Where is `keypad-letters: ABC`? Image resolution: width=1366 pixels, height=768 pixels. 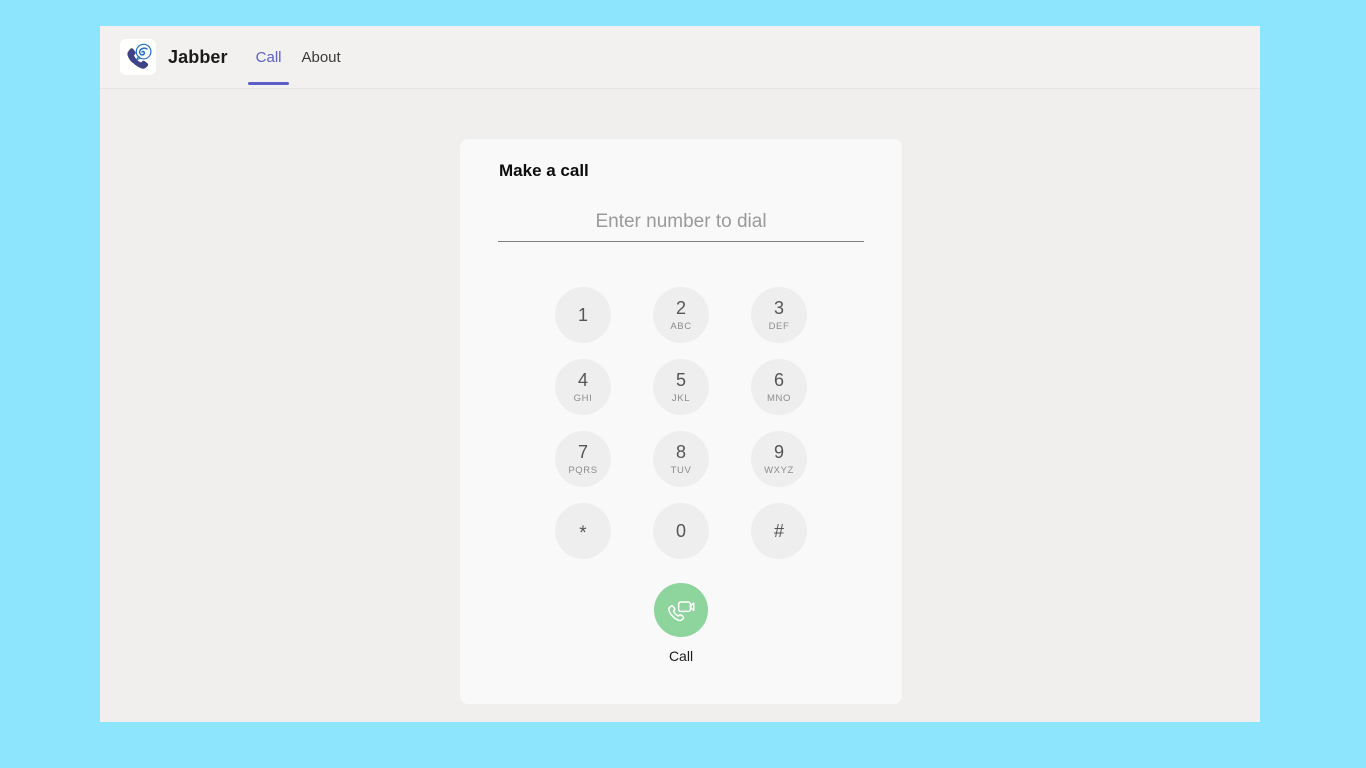 keypad-letters: ABC is located at coordinates (681, 326).